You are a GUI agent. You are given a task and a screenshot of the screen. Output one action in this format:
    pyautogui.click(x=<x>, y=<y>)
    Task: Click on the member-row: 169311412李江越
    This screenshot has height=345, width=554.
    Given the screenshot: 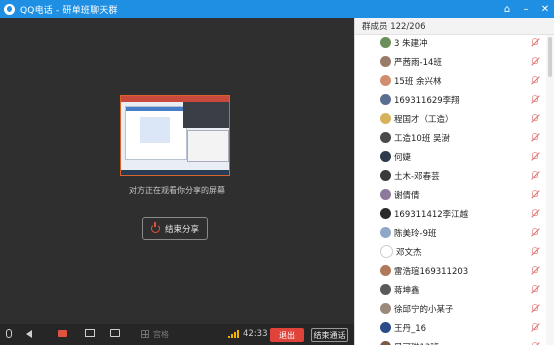 What is the action you would take?
    pyautogui.click(x=451, y=213)
    